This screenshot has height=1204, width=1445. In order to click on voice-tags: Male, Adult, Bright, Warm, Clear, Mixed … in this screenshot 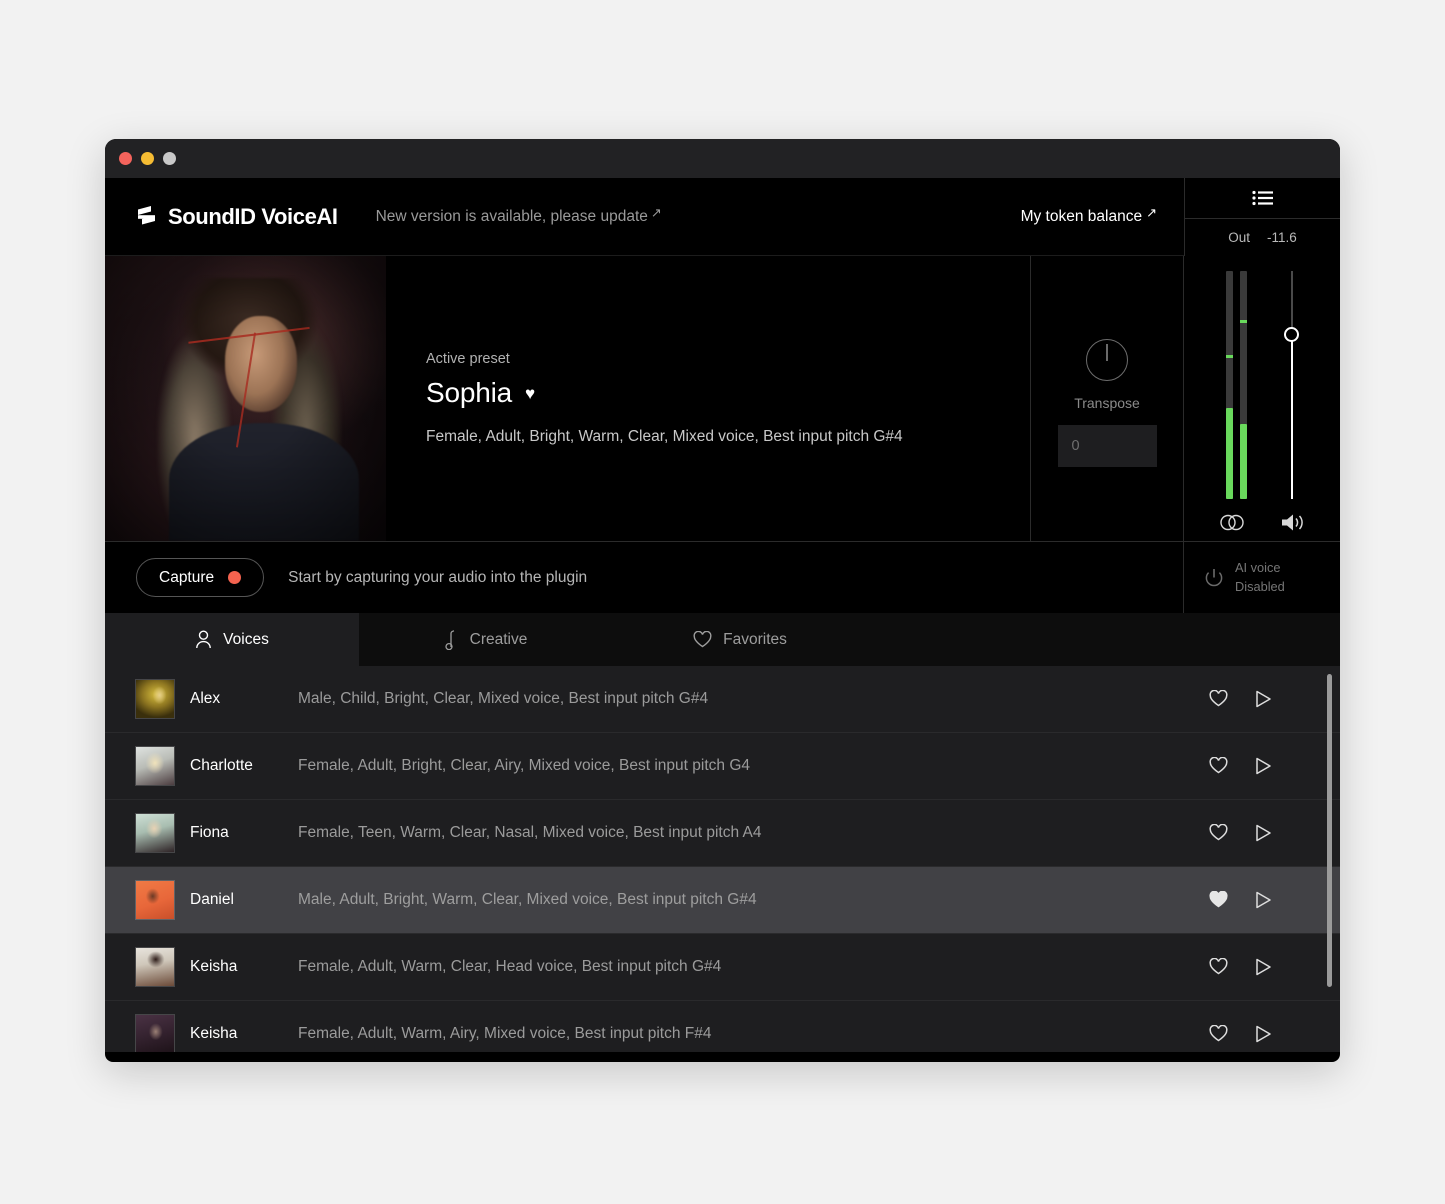, I will do `click(527, 899)`.